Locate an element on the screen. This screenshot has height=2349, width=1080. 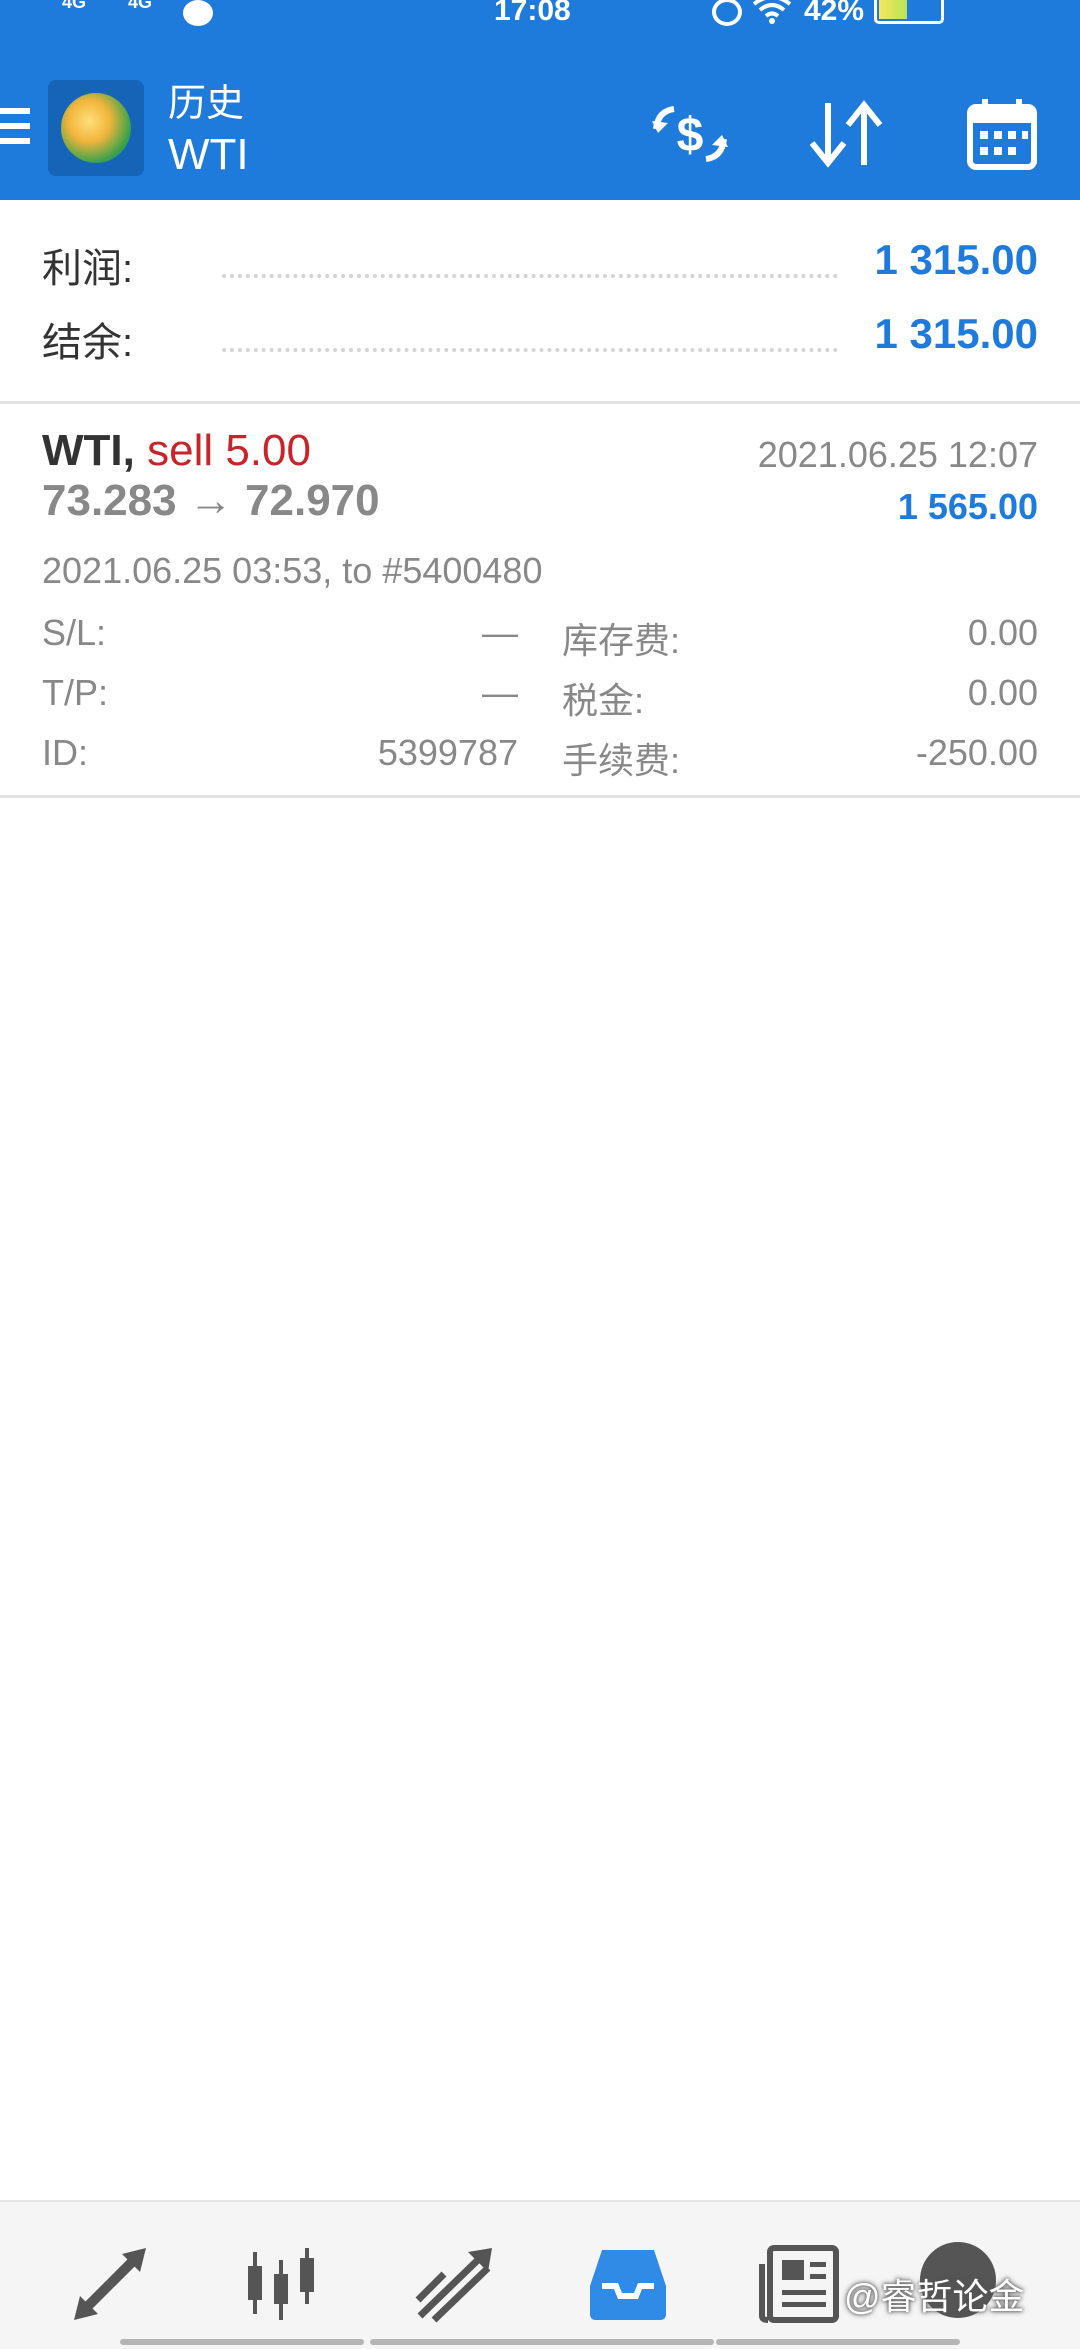
trade-title: WTI, sell 5.00 is located at coordinates (176, 451).